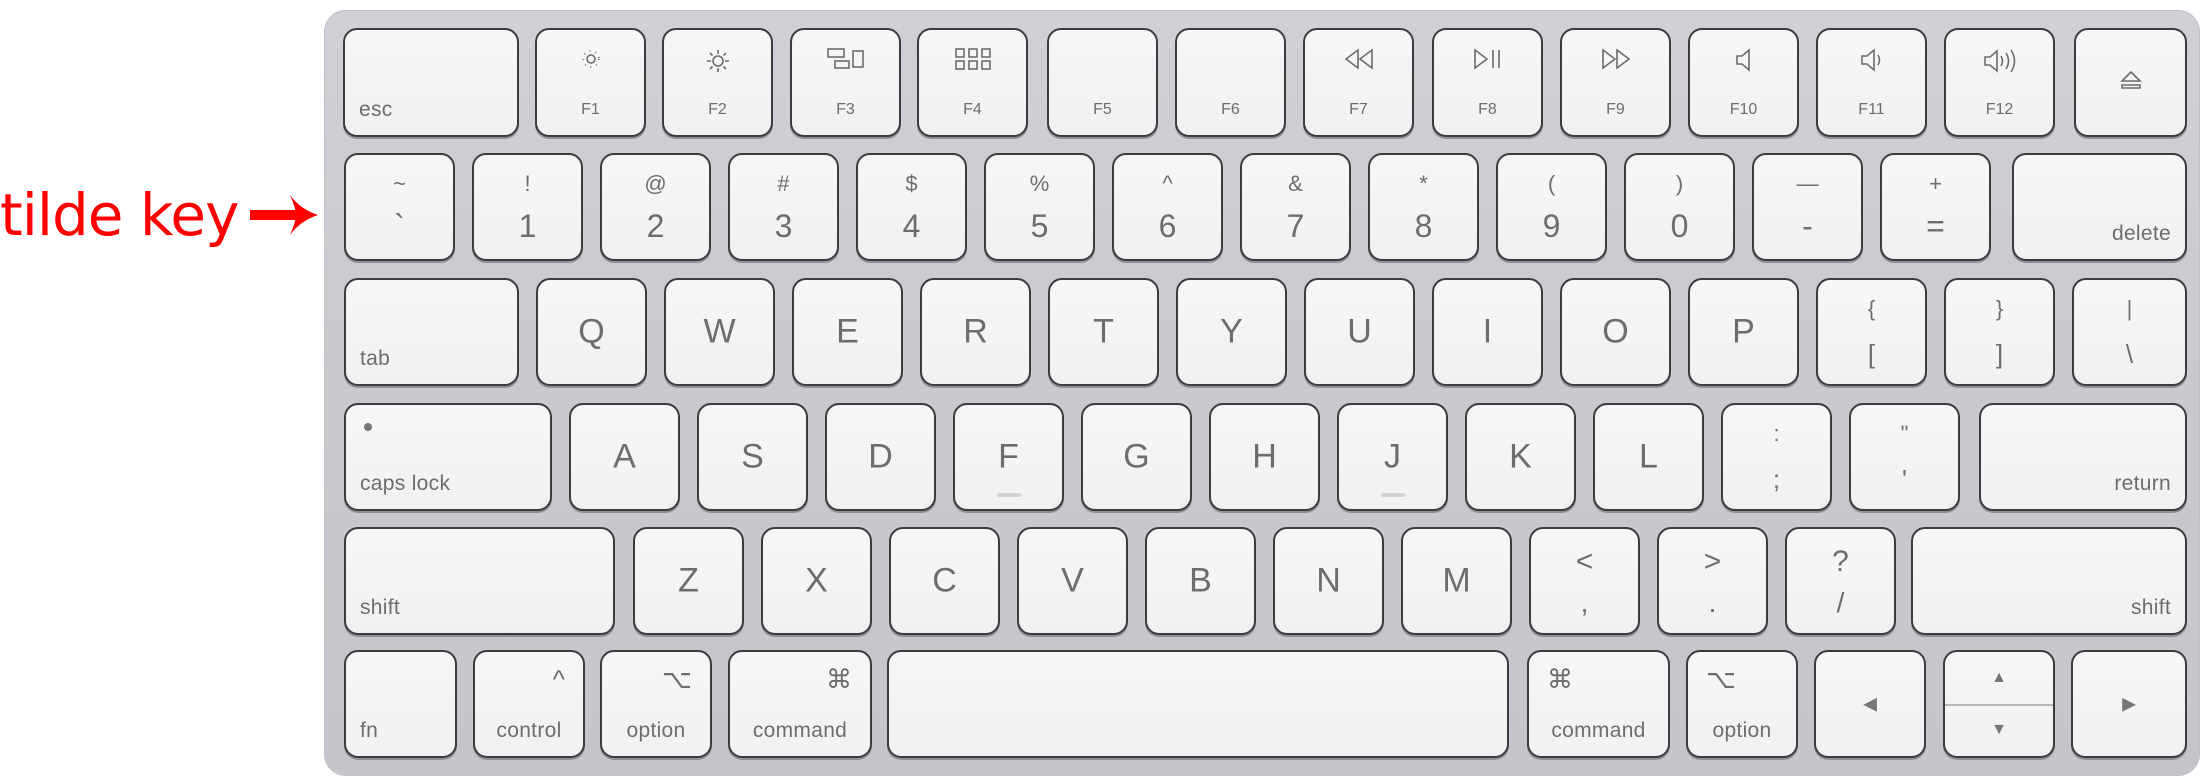  I want to click on key-f7: F7, so click(1358, 82).